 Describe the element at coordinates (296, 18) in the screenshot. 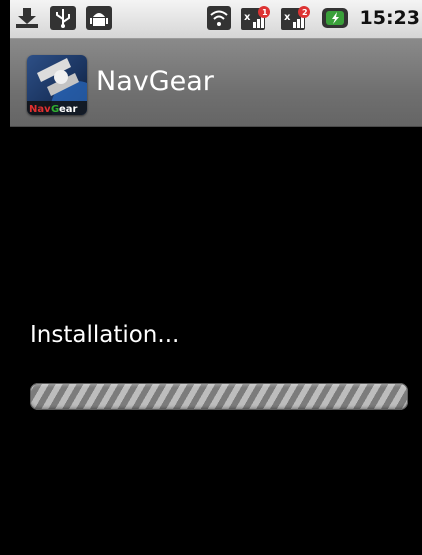

I see `signal-2-icon: x 2` at that location.